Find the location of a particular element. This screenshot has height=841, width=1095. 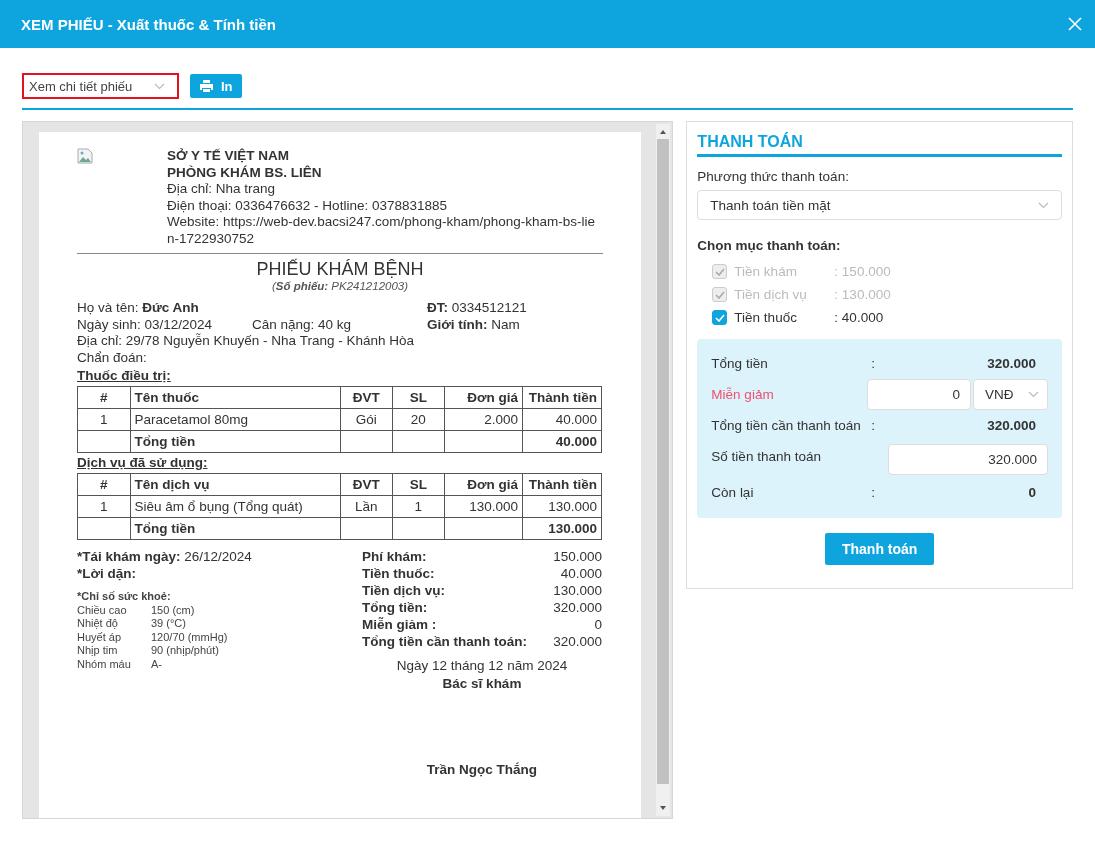

field-label: Phương thức thanh toán: is located at coordinates (773, 176).